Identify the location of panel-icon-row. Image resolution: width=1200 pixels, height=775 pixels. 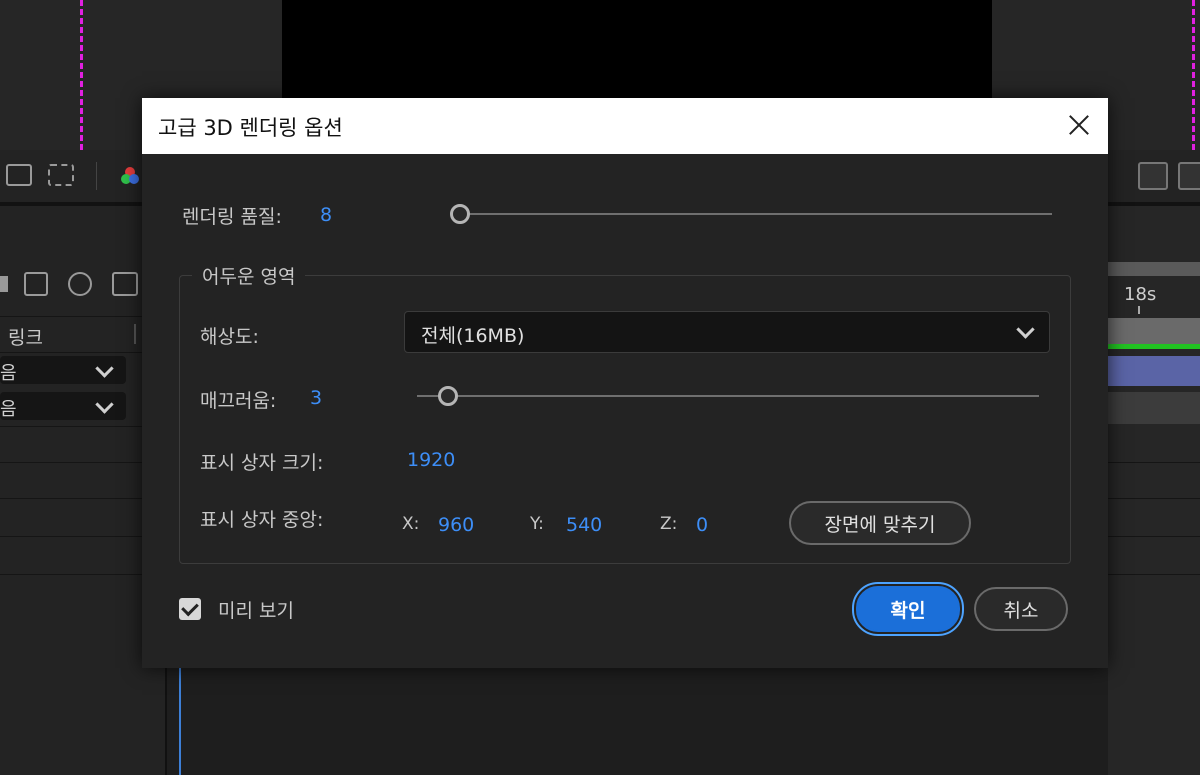
(80, 285).